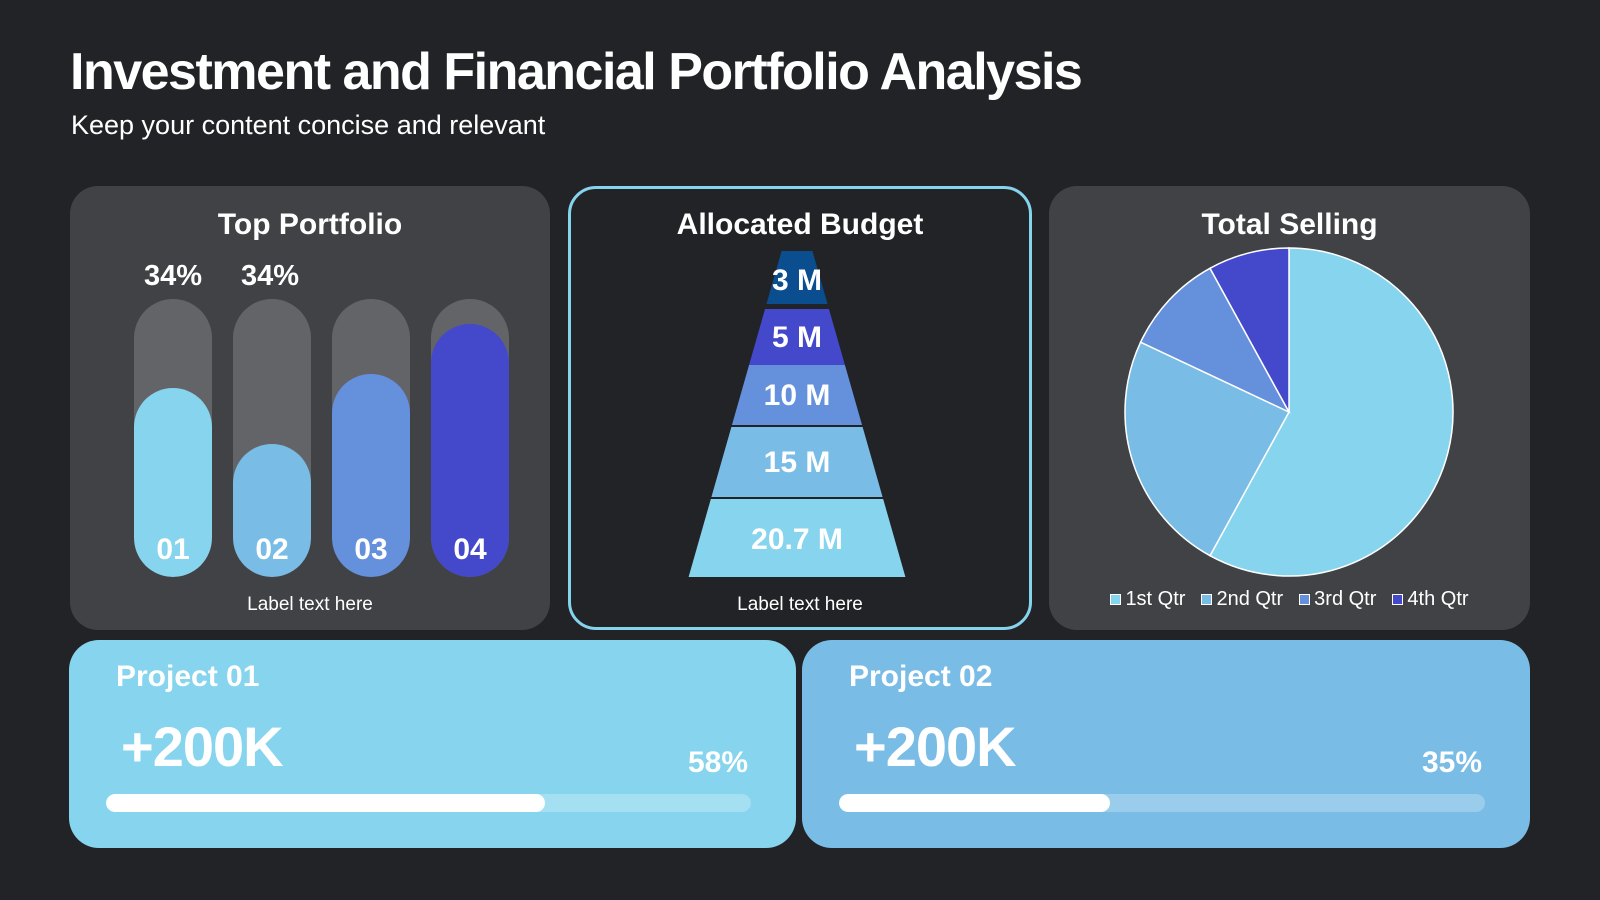 The image size is (1600, 900). I want to click on bar-category-label-01: 01, so click(173, 549).